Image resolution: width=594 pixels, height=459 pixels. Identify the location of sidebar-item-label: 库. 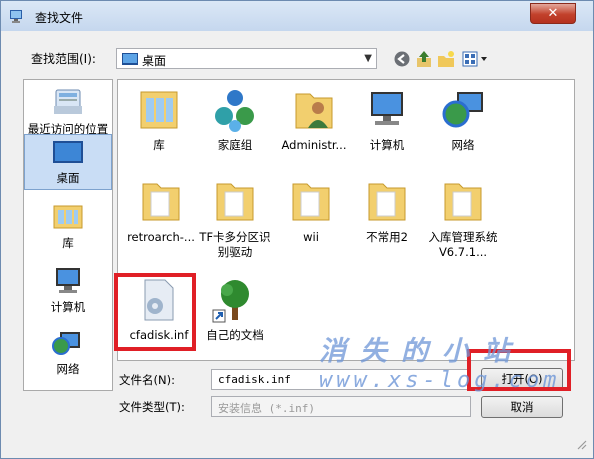
(68, 243).